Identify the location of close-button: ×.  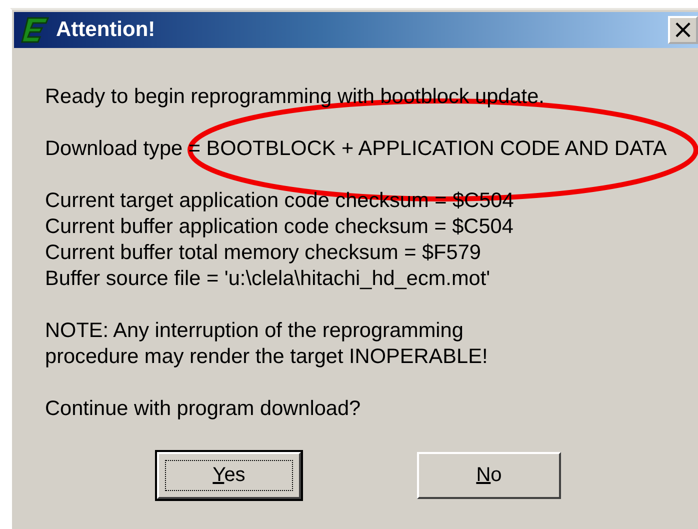
(683, 30).